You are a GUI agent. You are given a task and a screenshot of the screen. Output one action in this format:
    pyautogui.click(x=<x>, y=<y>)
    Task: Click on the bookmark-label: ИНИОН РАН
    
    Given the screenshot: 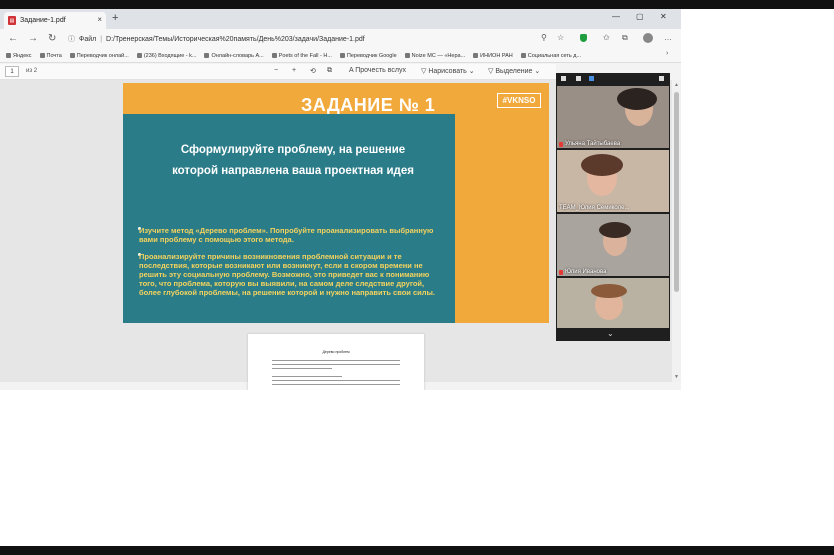 What is the action you would take?
    pyautogui.click(x=496, y=55)
    